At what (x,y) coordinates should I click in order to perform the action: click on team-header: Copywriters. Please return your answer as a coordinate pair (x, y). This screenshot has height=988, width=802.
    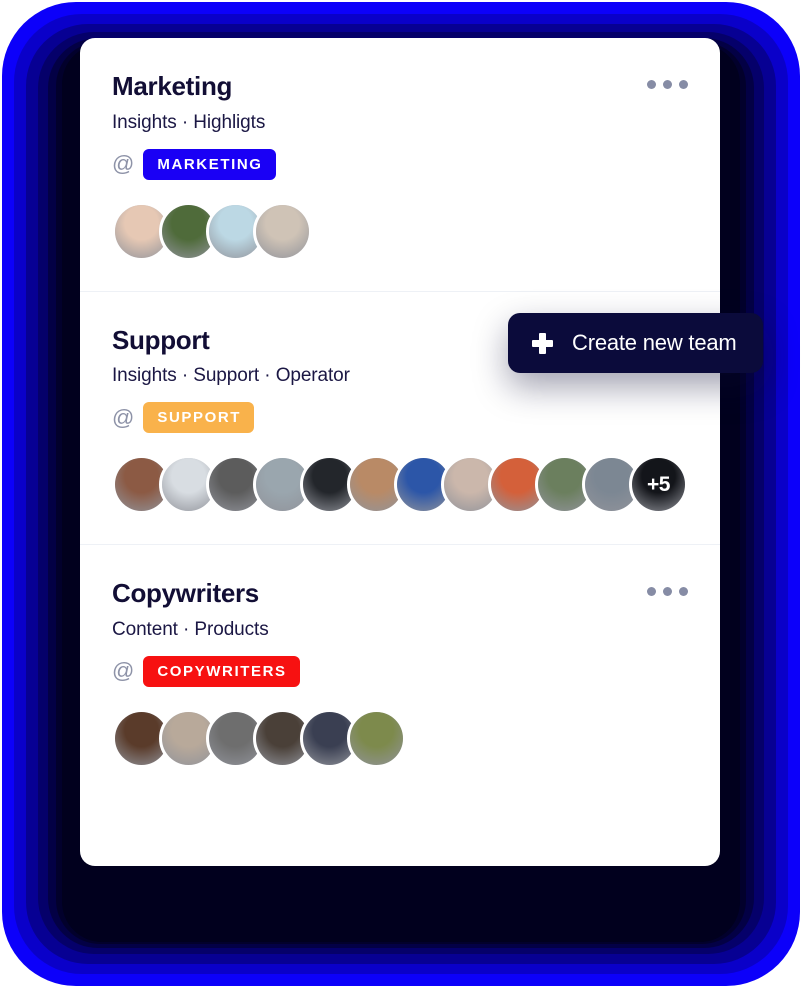
    Looking at the image, I should click on (400, 593).